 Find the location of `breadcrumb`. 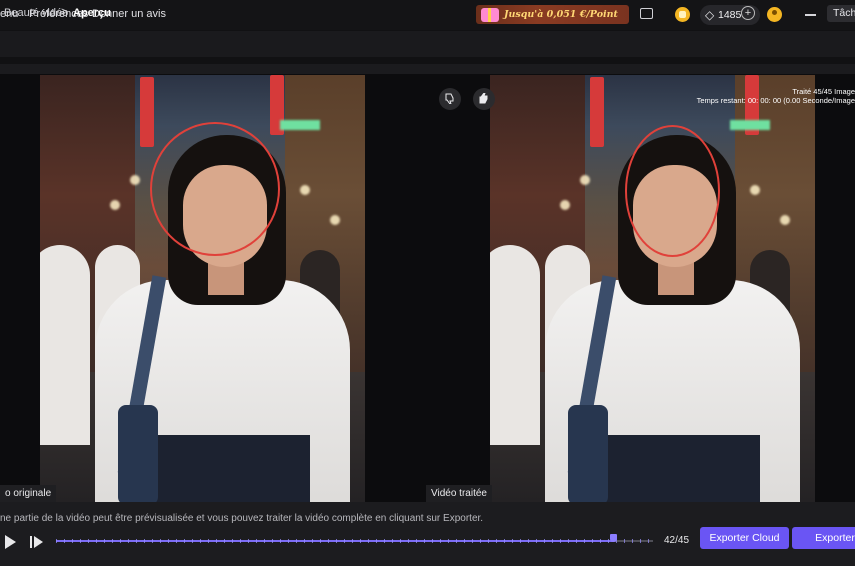

breadcrumb is located at coordinates (427, 44).